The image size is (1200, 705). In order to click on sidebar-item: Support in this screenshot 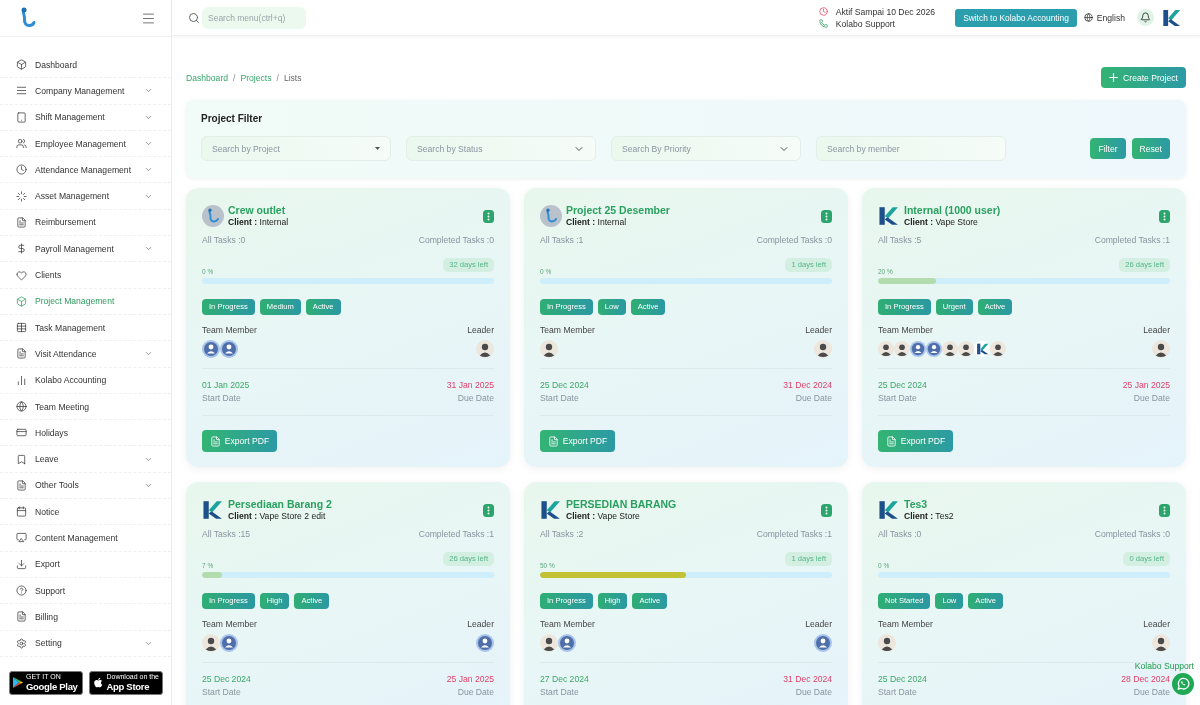, I will do `click(85, 591)`.